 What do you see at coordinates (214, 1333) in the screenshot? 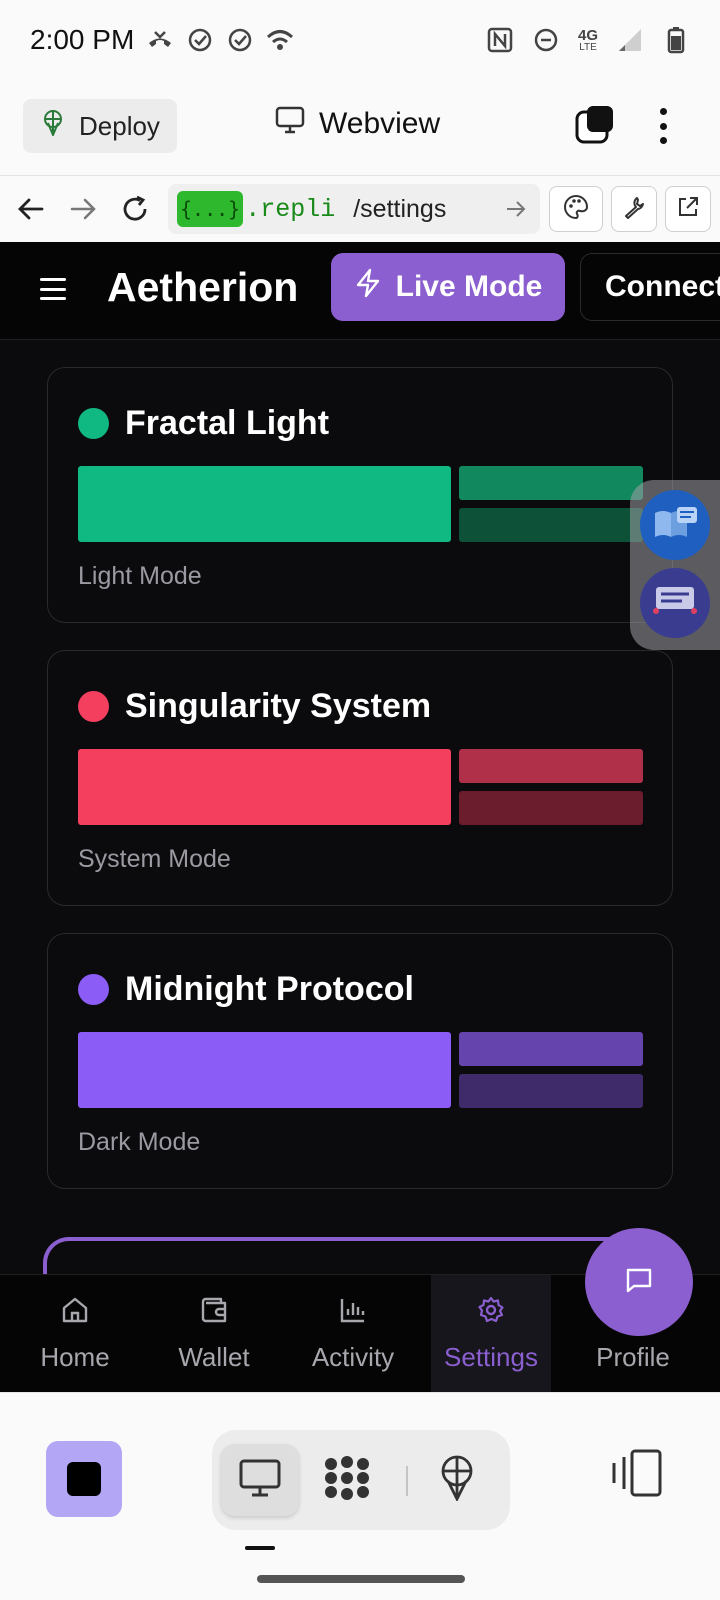
I see `nav-item-wallet: Wallet` at bounding box center [214, 1333].